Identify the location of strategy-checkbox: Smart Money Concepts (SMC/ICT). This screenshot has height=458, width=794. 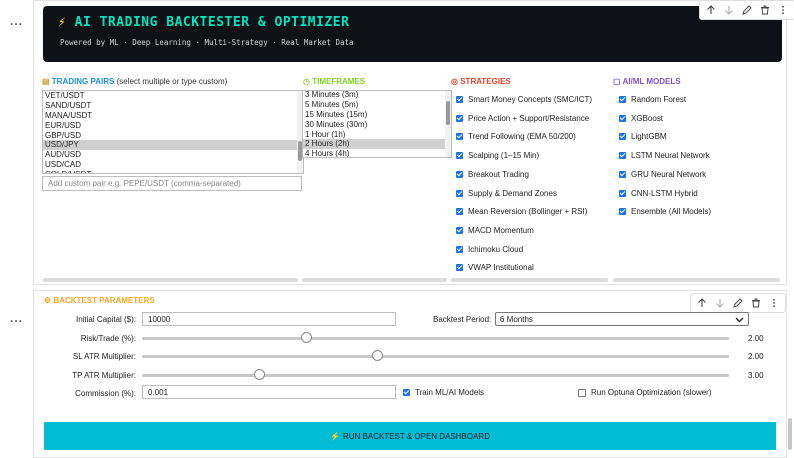
(524, 99).